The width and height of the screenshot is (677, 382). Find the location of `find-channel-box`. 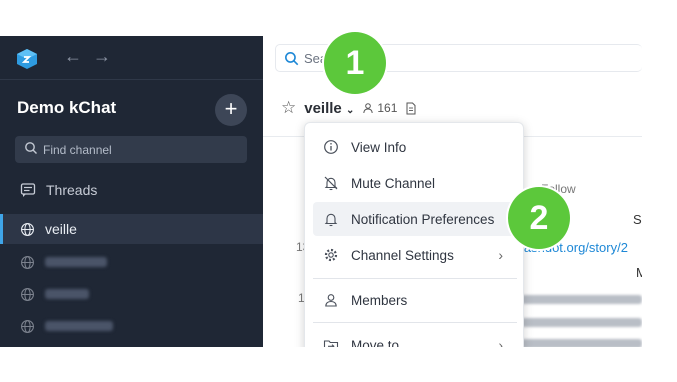

find-channel-box is located at coordinates (131, 149).